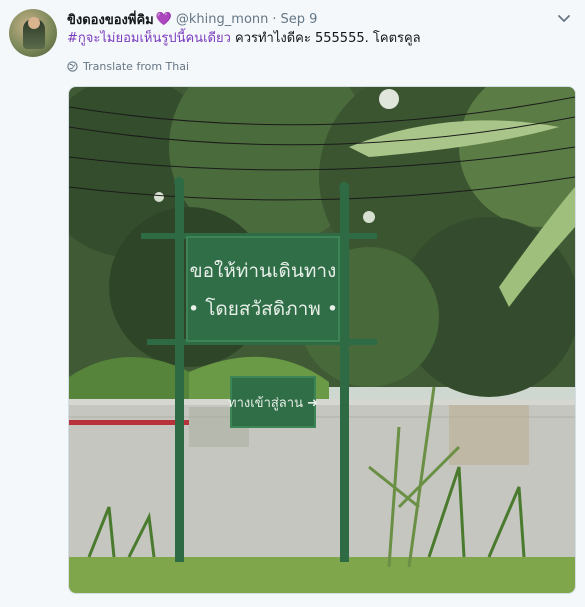  I want to click on sign-small-text: ทางเข้าสู่ลาน ➜, so click(273, 403).